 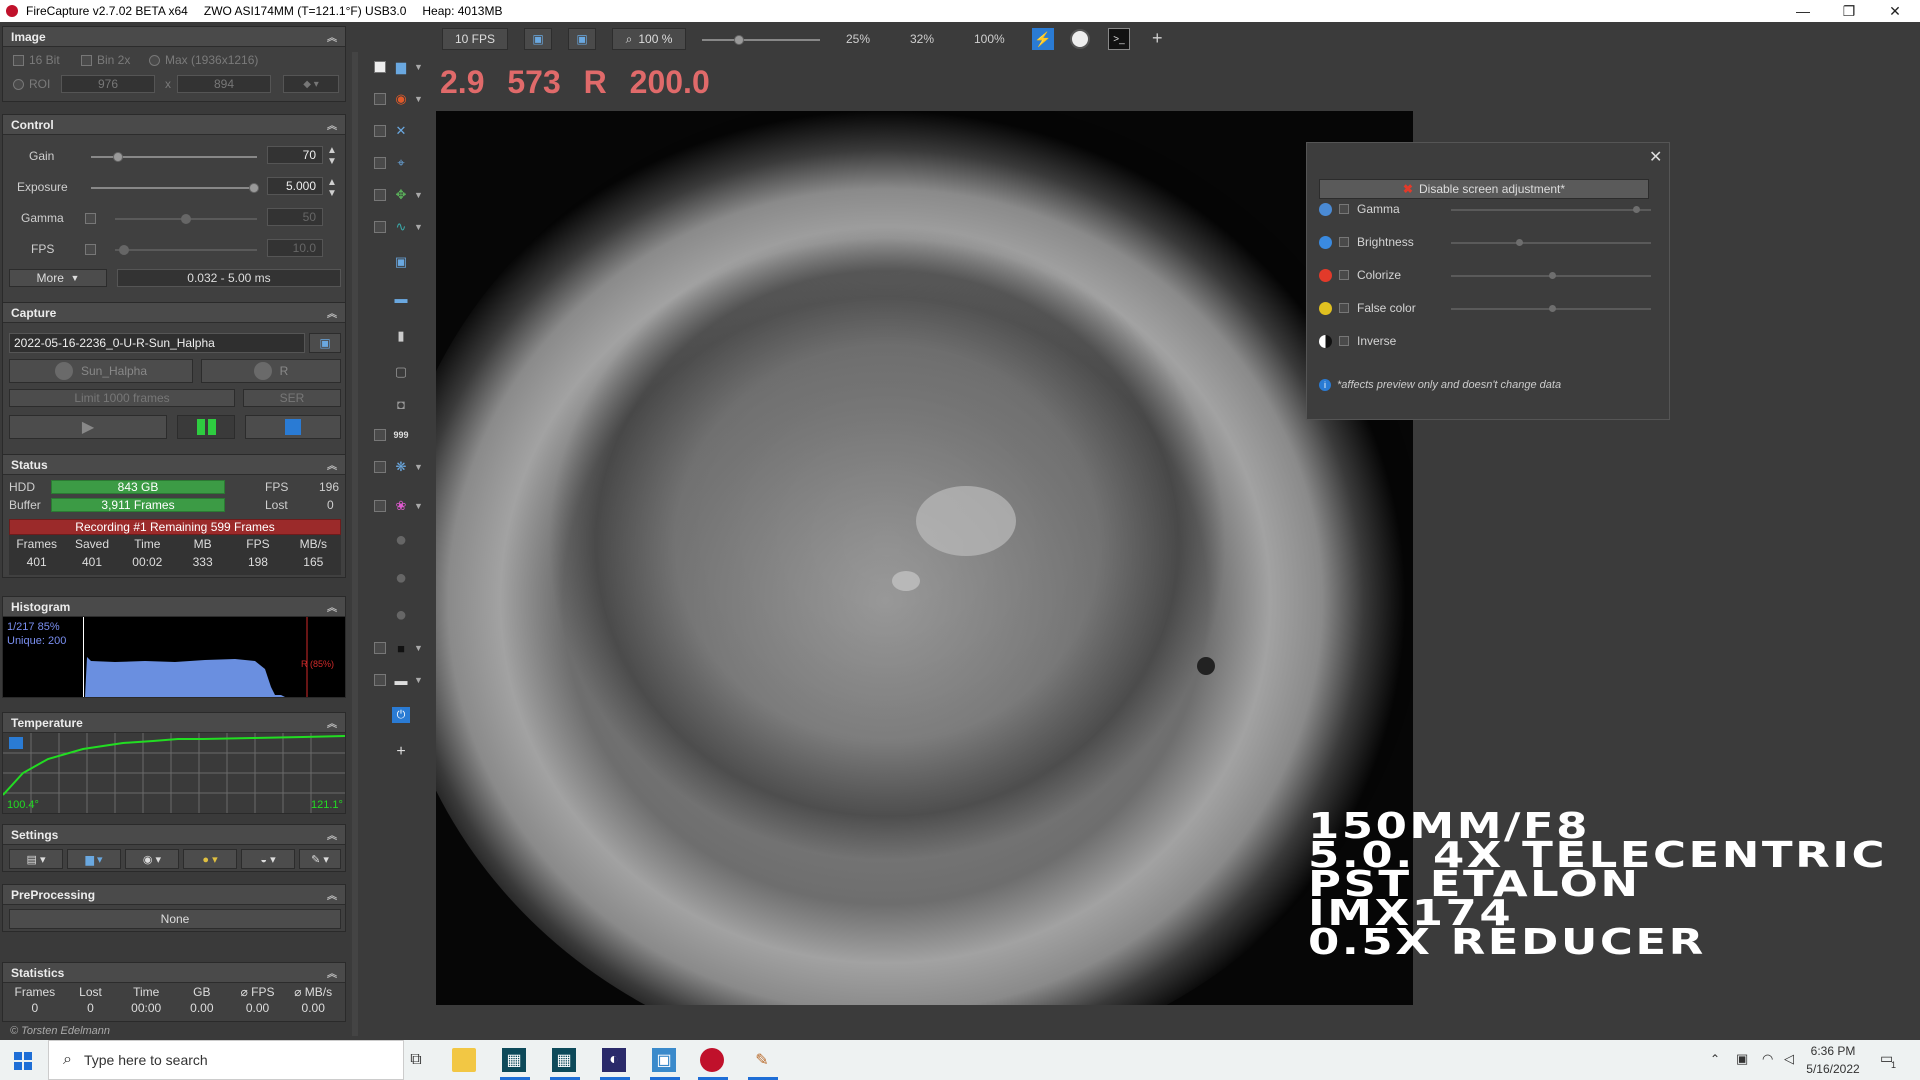 What do you see at coordinates (320, 859) in the screenshot?
I see `settings-tools-button: ✎ ▾` at bounding box center [320, 859].